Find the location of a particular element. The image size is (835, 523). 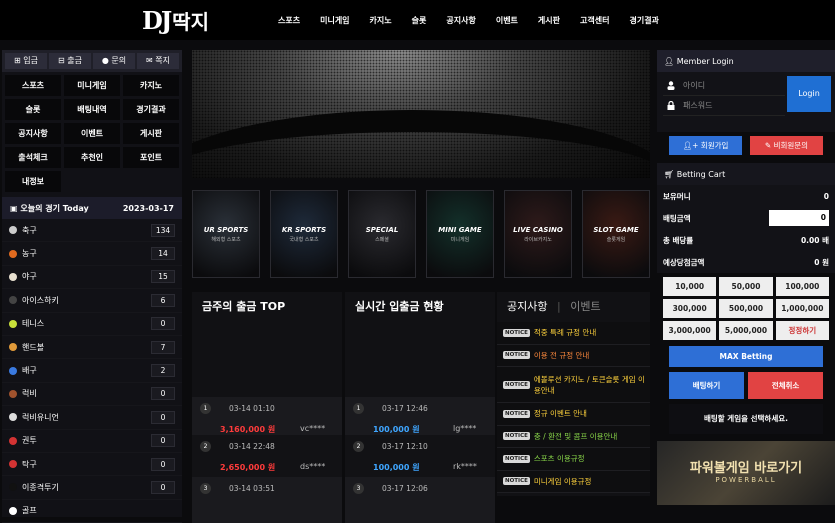

menu-item: 추천인 is located at coordinates (92, 157).